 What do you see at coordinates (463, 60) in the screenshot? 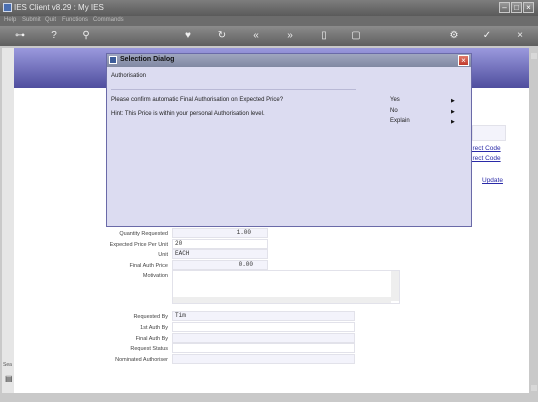
I see `dialog-close-button: ×` at bounding box center [463, 60].